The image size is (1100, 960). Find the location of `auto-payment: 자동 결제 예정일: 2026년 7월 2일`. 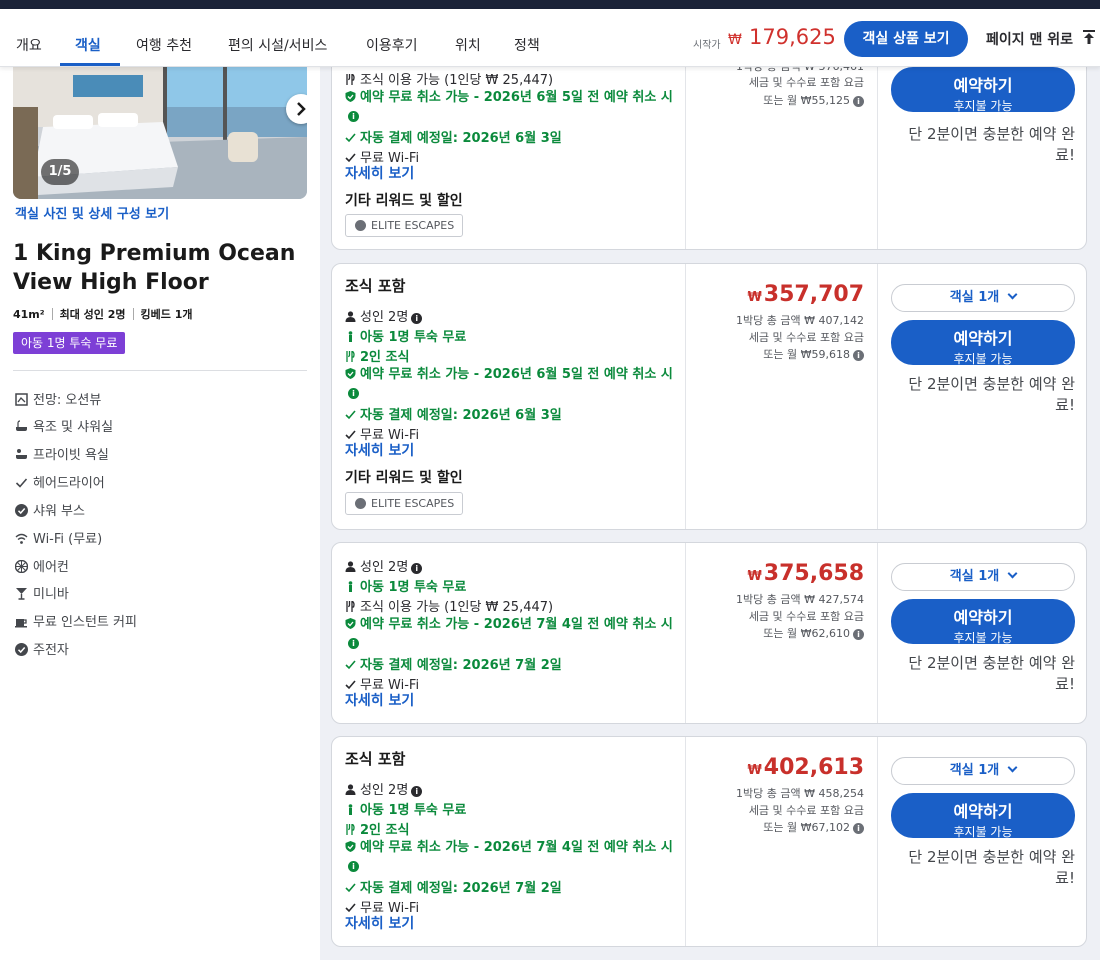

auto-payment: 자동 결제 예정일: 2026년 7월 2일 is located at coordinates (453, 886).